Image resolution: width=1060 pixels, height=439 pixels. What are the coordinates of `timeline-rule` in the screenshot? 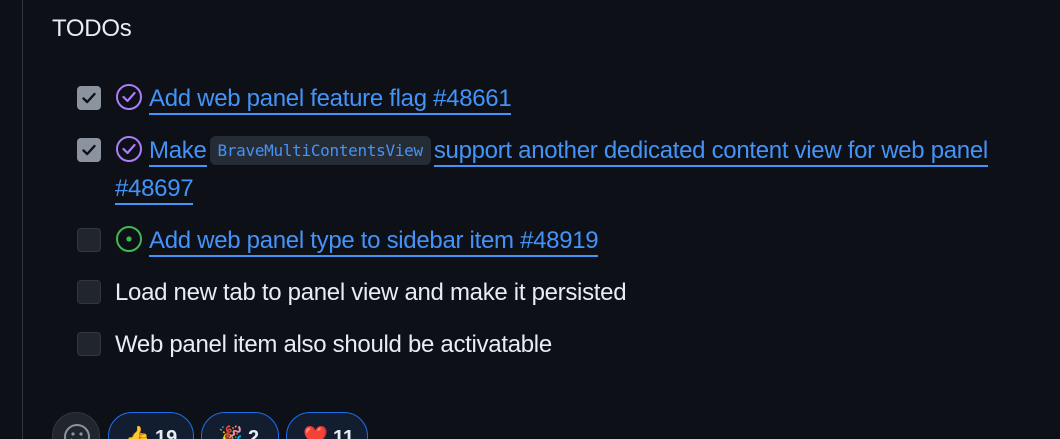 It's located at (22, 219).